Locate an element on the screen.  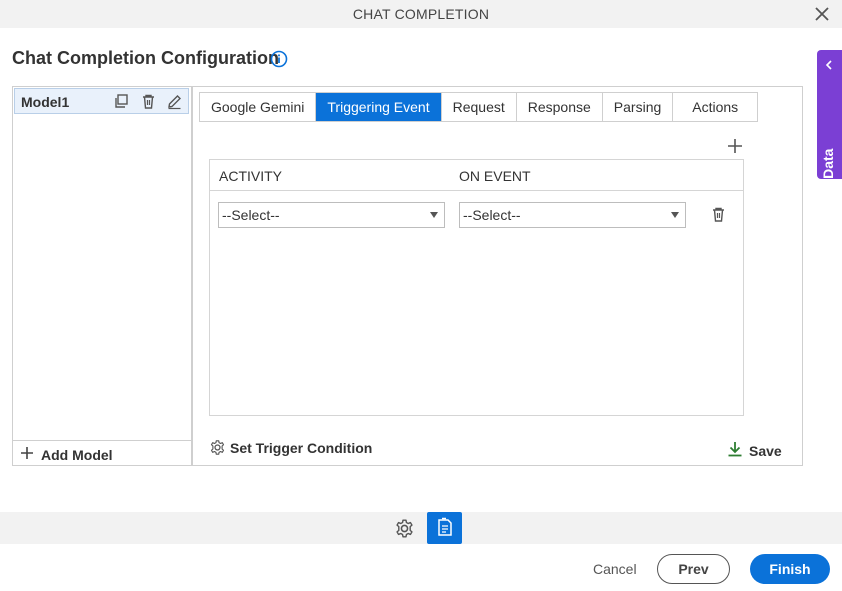
tab-triggering-event: Triggering Event is located at coordinates (379, 107).